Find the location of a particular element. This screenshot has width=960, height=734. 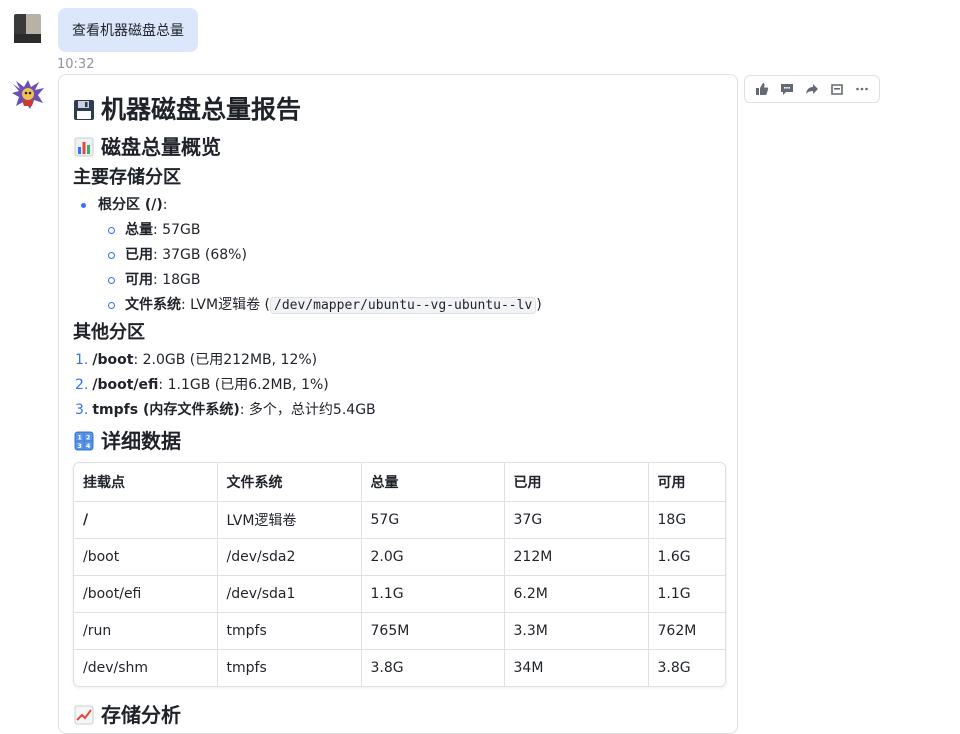

analysis-heading: 存储分析 is located at coordinates (398, 715).